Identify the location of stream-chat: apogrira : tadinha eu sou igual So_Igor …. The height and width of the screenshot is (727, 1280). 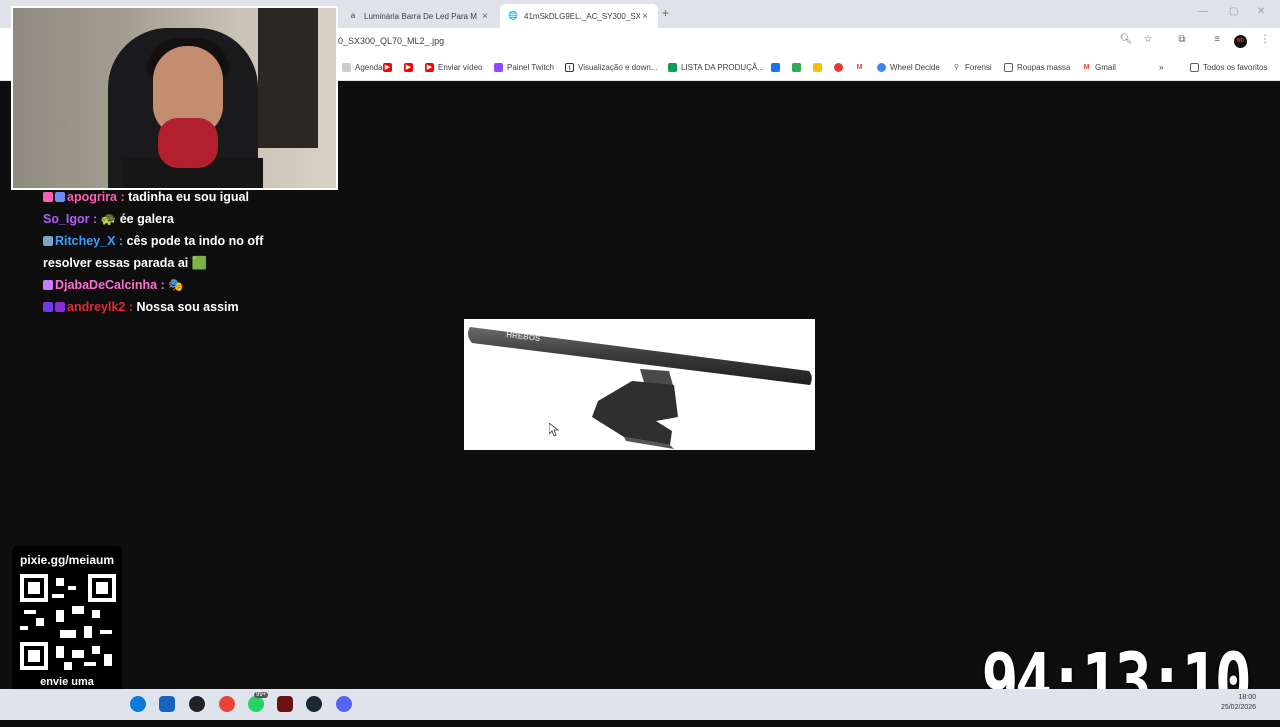
(163, 252).